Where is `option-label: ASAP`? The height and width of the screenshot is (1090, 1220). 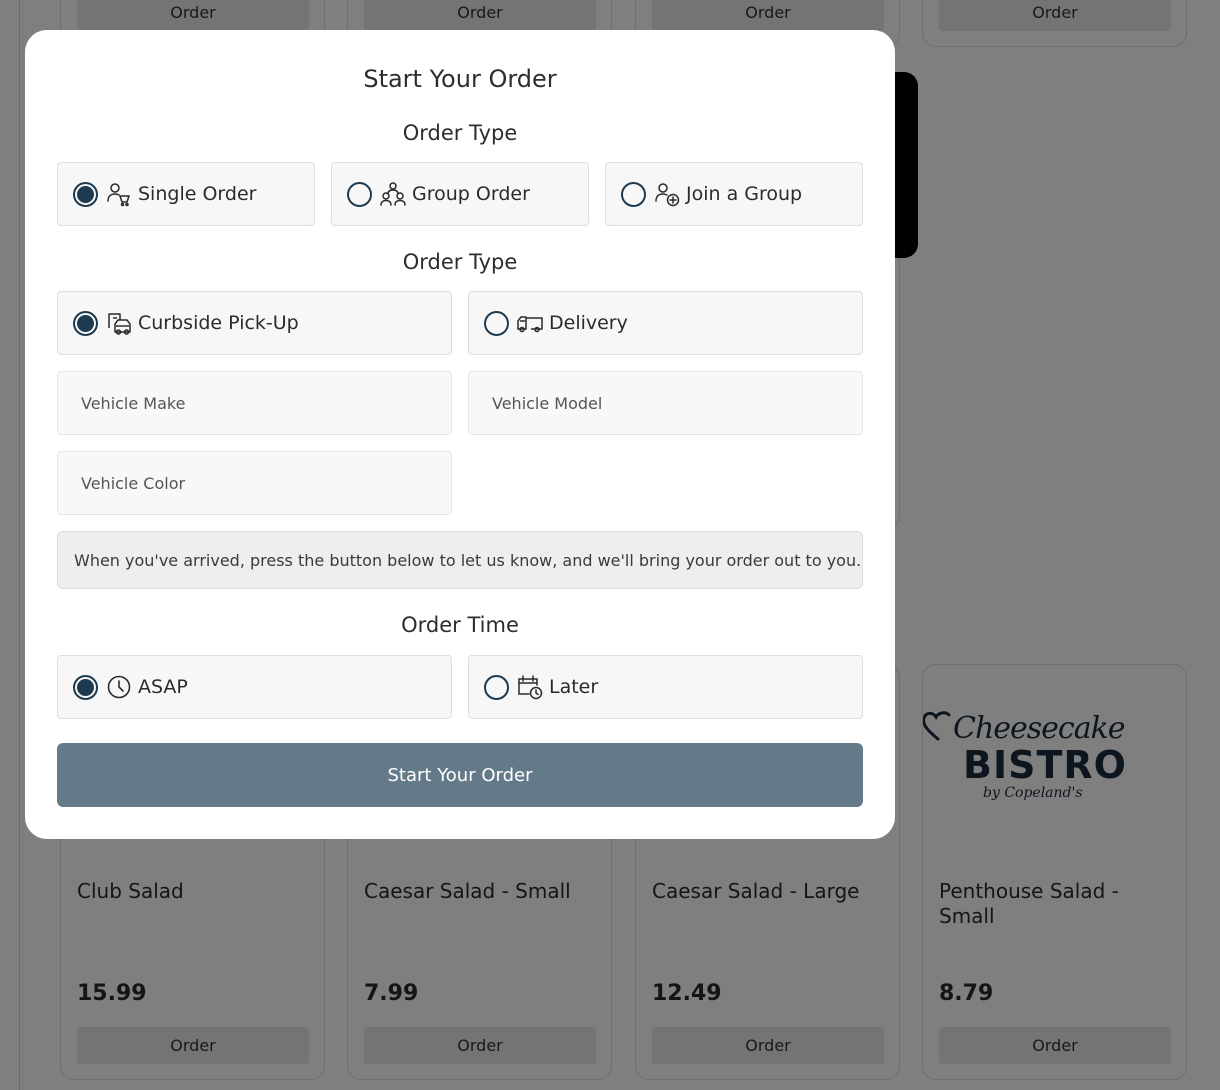
option-label: ASAP is located at coordinates (163, 687).